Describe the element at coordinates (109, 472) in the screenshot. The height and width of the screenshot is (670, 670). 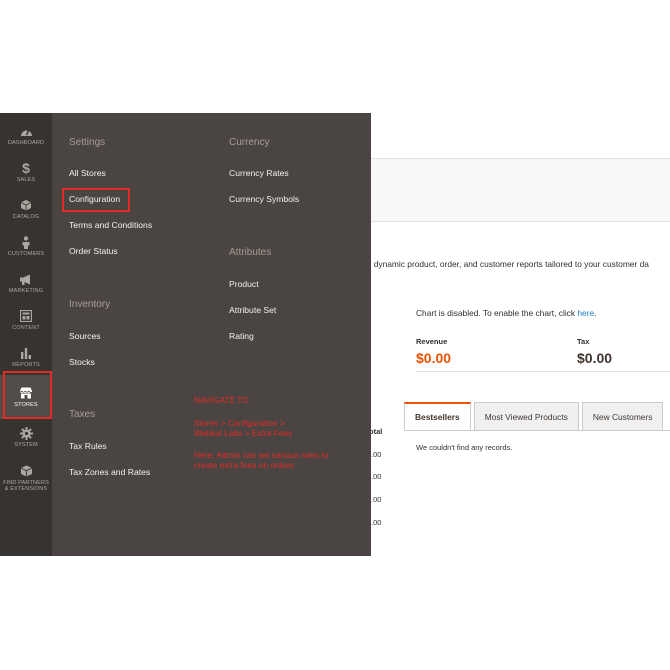
I see `menu-link-tax-zones-and-rates: Tax Zones and Rates` at that location.